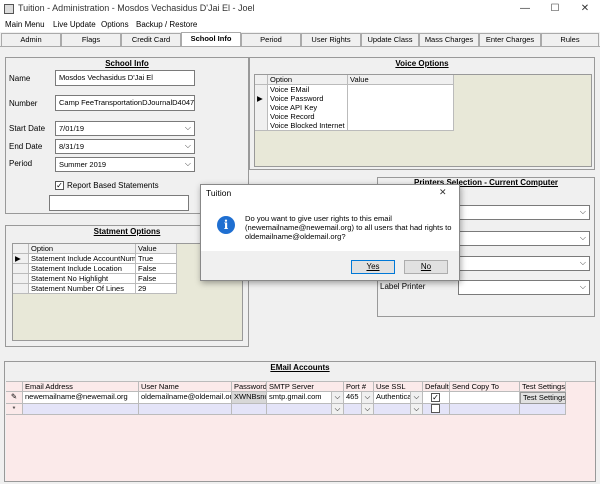 This screenshot has width=600, height=484. Describe the element at coordinates (27, 128) in the screenshot. I see `start-date-label: Start Date` at that location.